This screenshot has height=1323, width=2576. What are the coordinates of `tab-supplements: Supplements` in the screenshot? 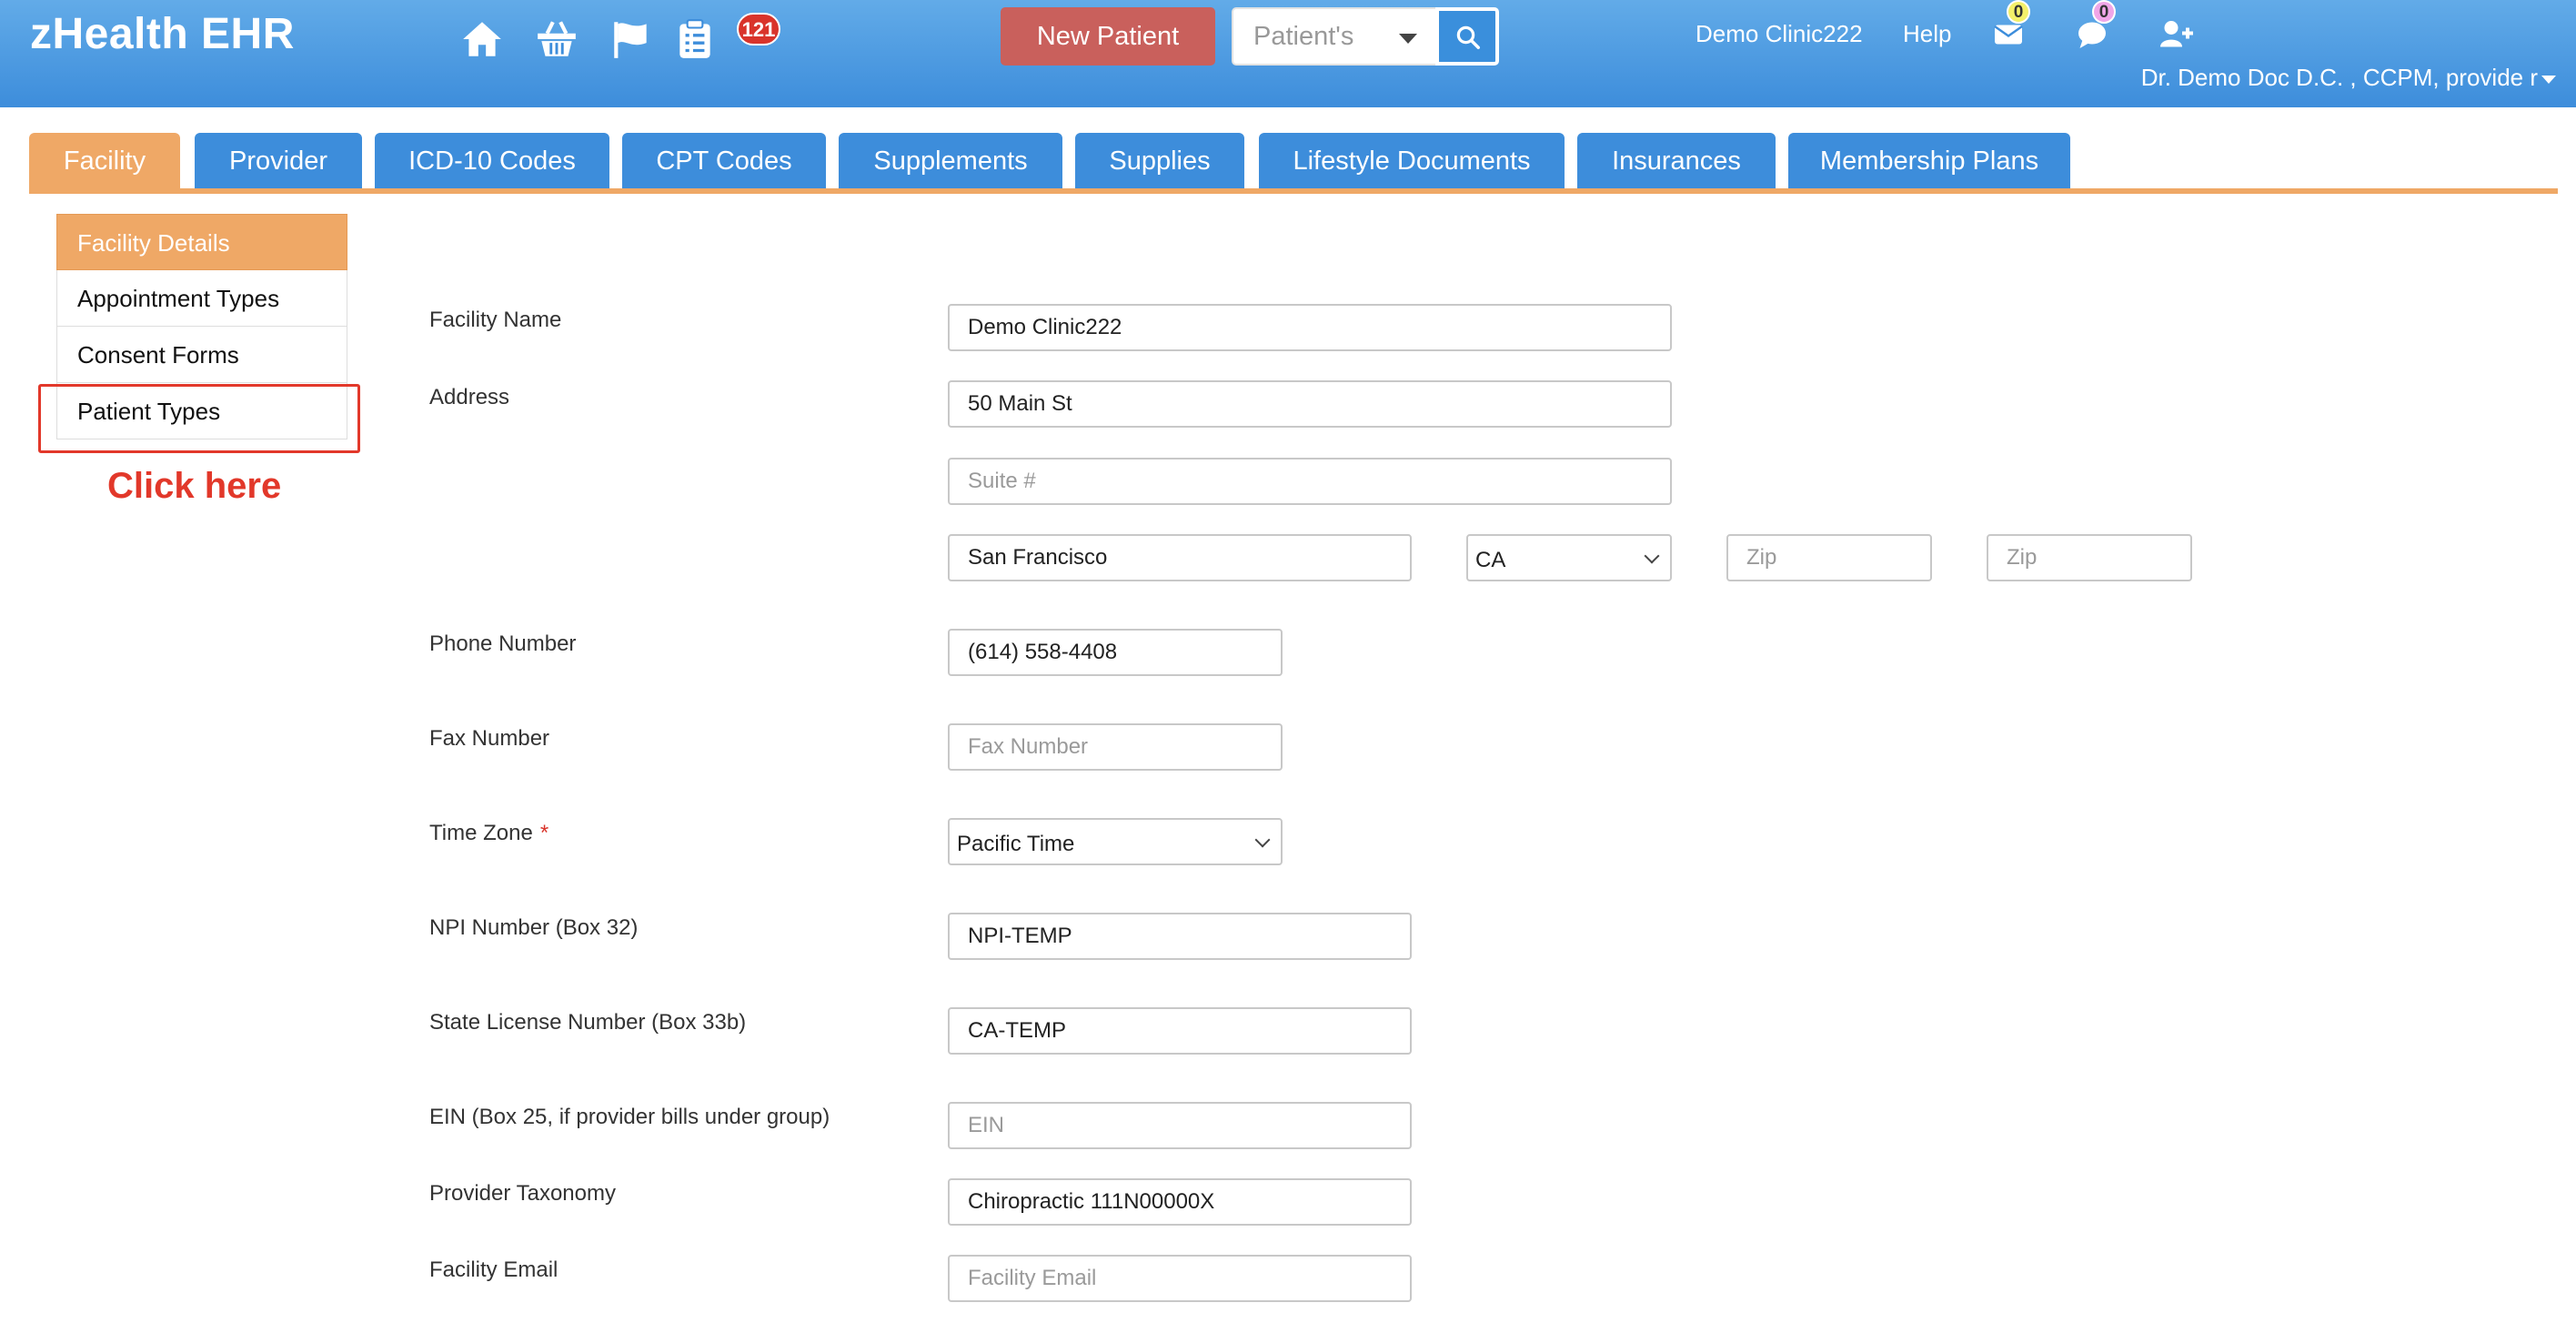 It's located at (950, 161).